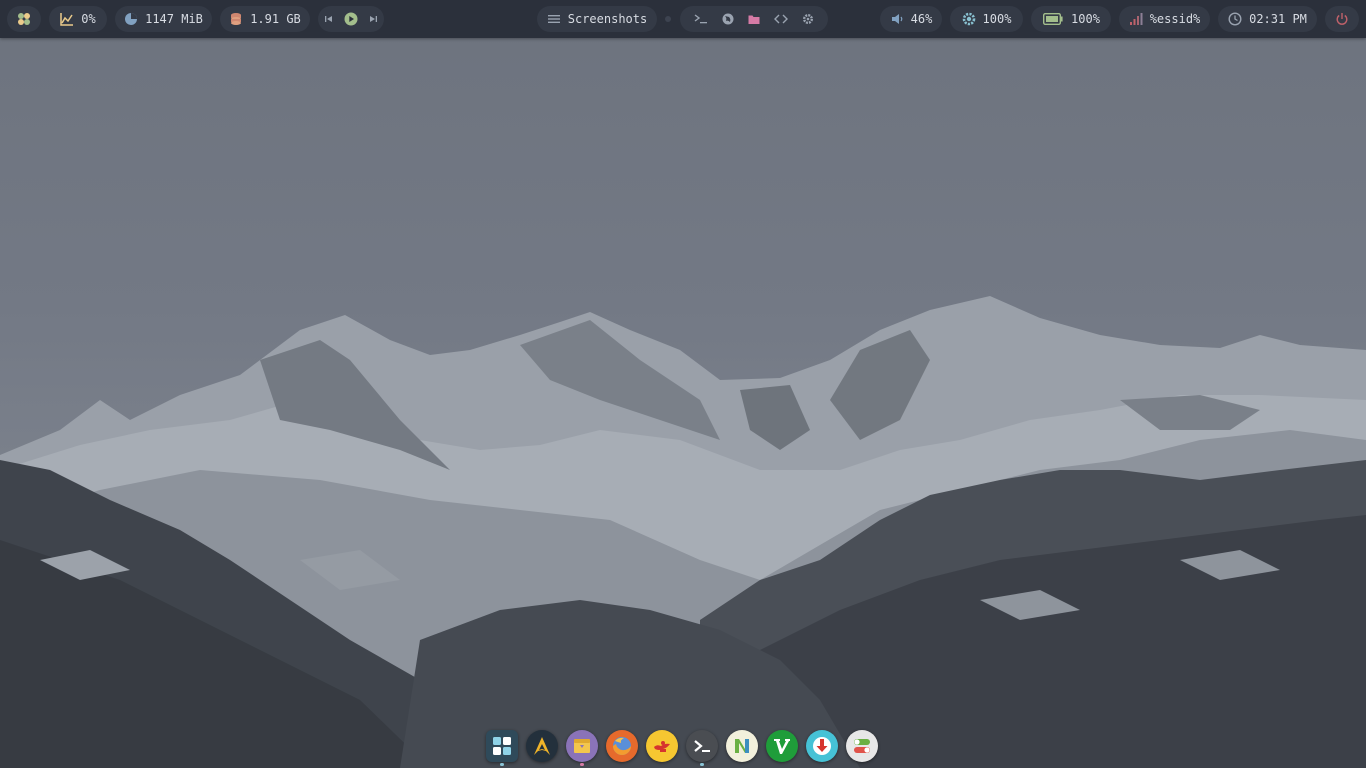 The image size is (1366, 768). Describe the element at coordinates (236, 19) in the screenshot. I see `disk-stack-icon` at that location.